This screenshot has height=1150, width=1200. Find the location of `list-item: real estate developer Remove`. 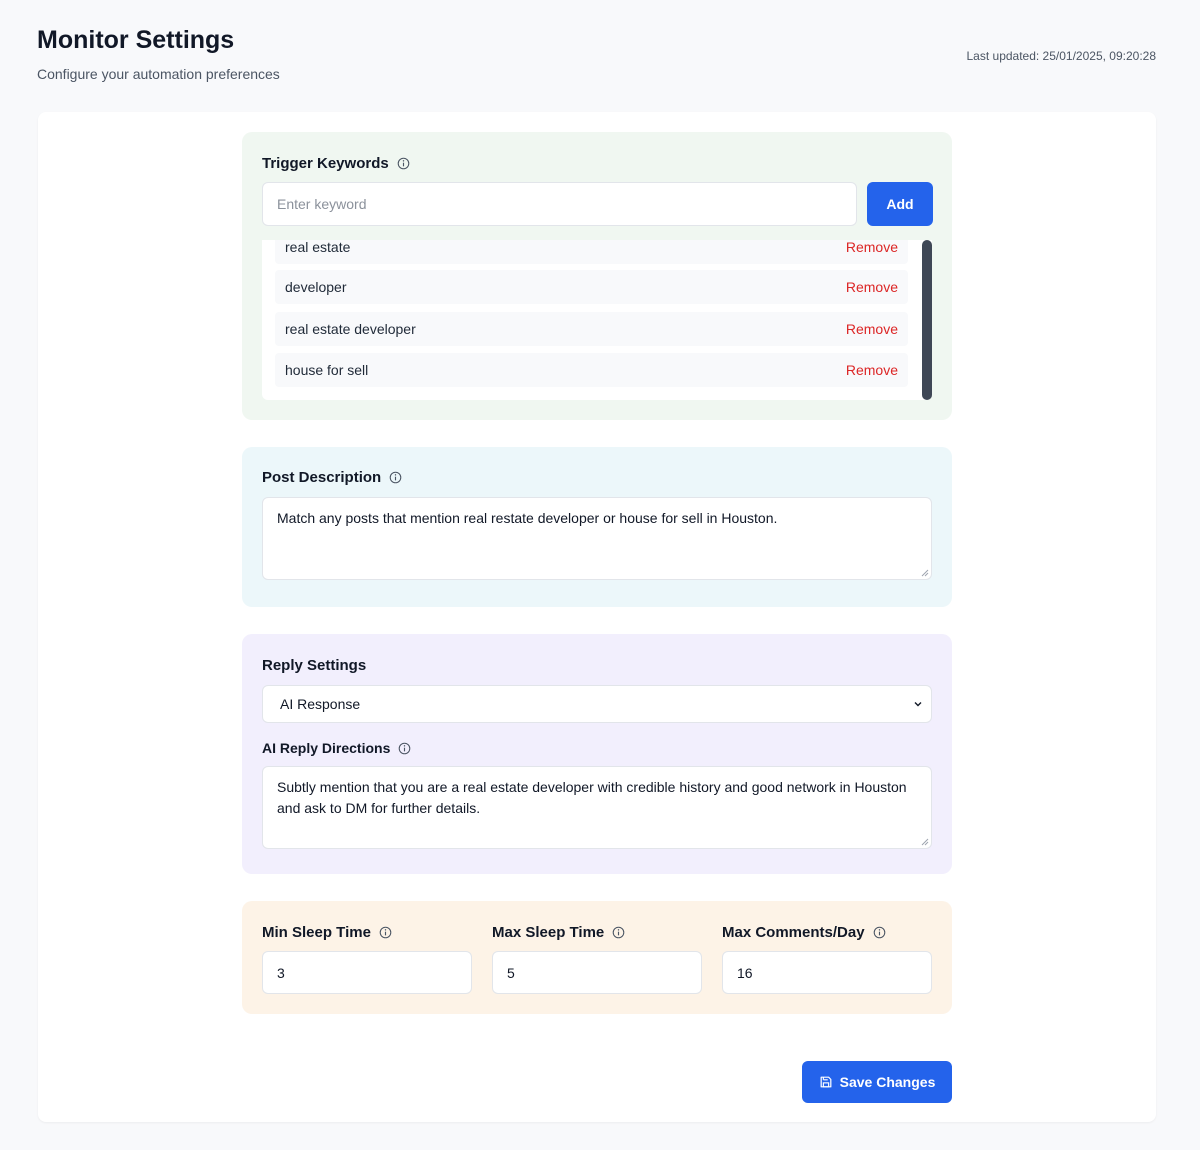

list-item: real estate developer Remove is located at coordinates (591, 329).